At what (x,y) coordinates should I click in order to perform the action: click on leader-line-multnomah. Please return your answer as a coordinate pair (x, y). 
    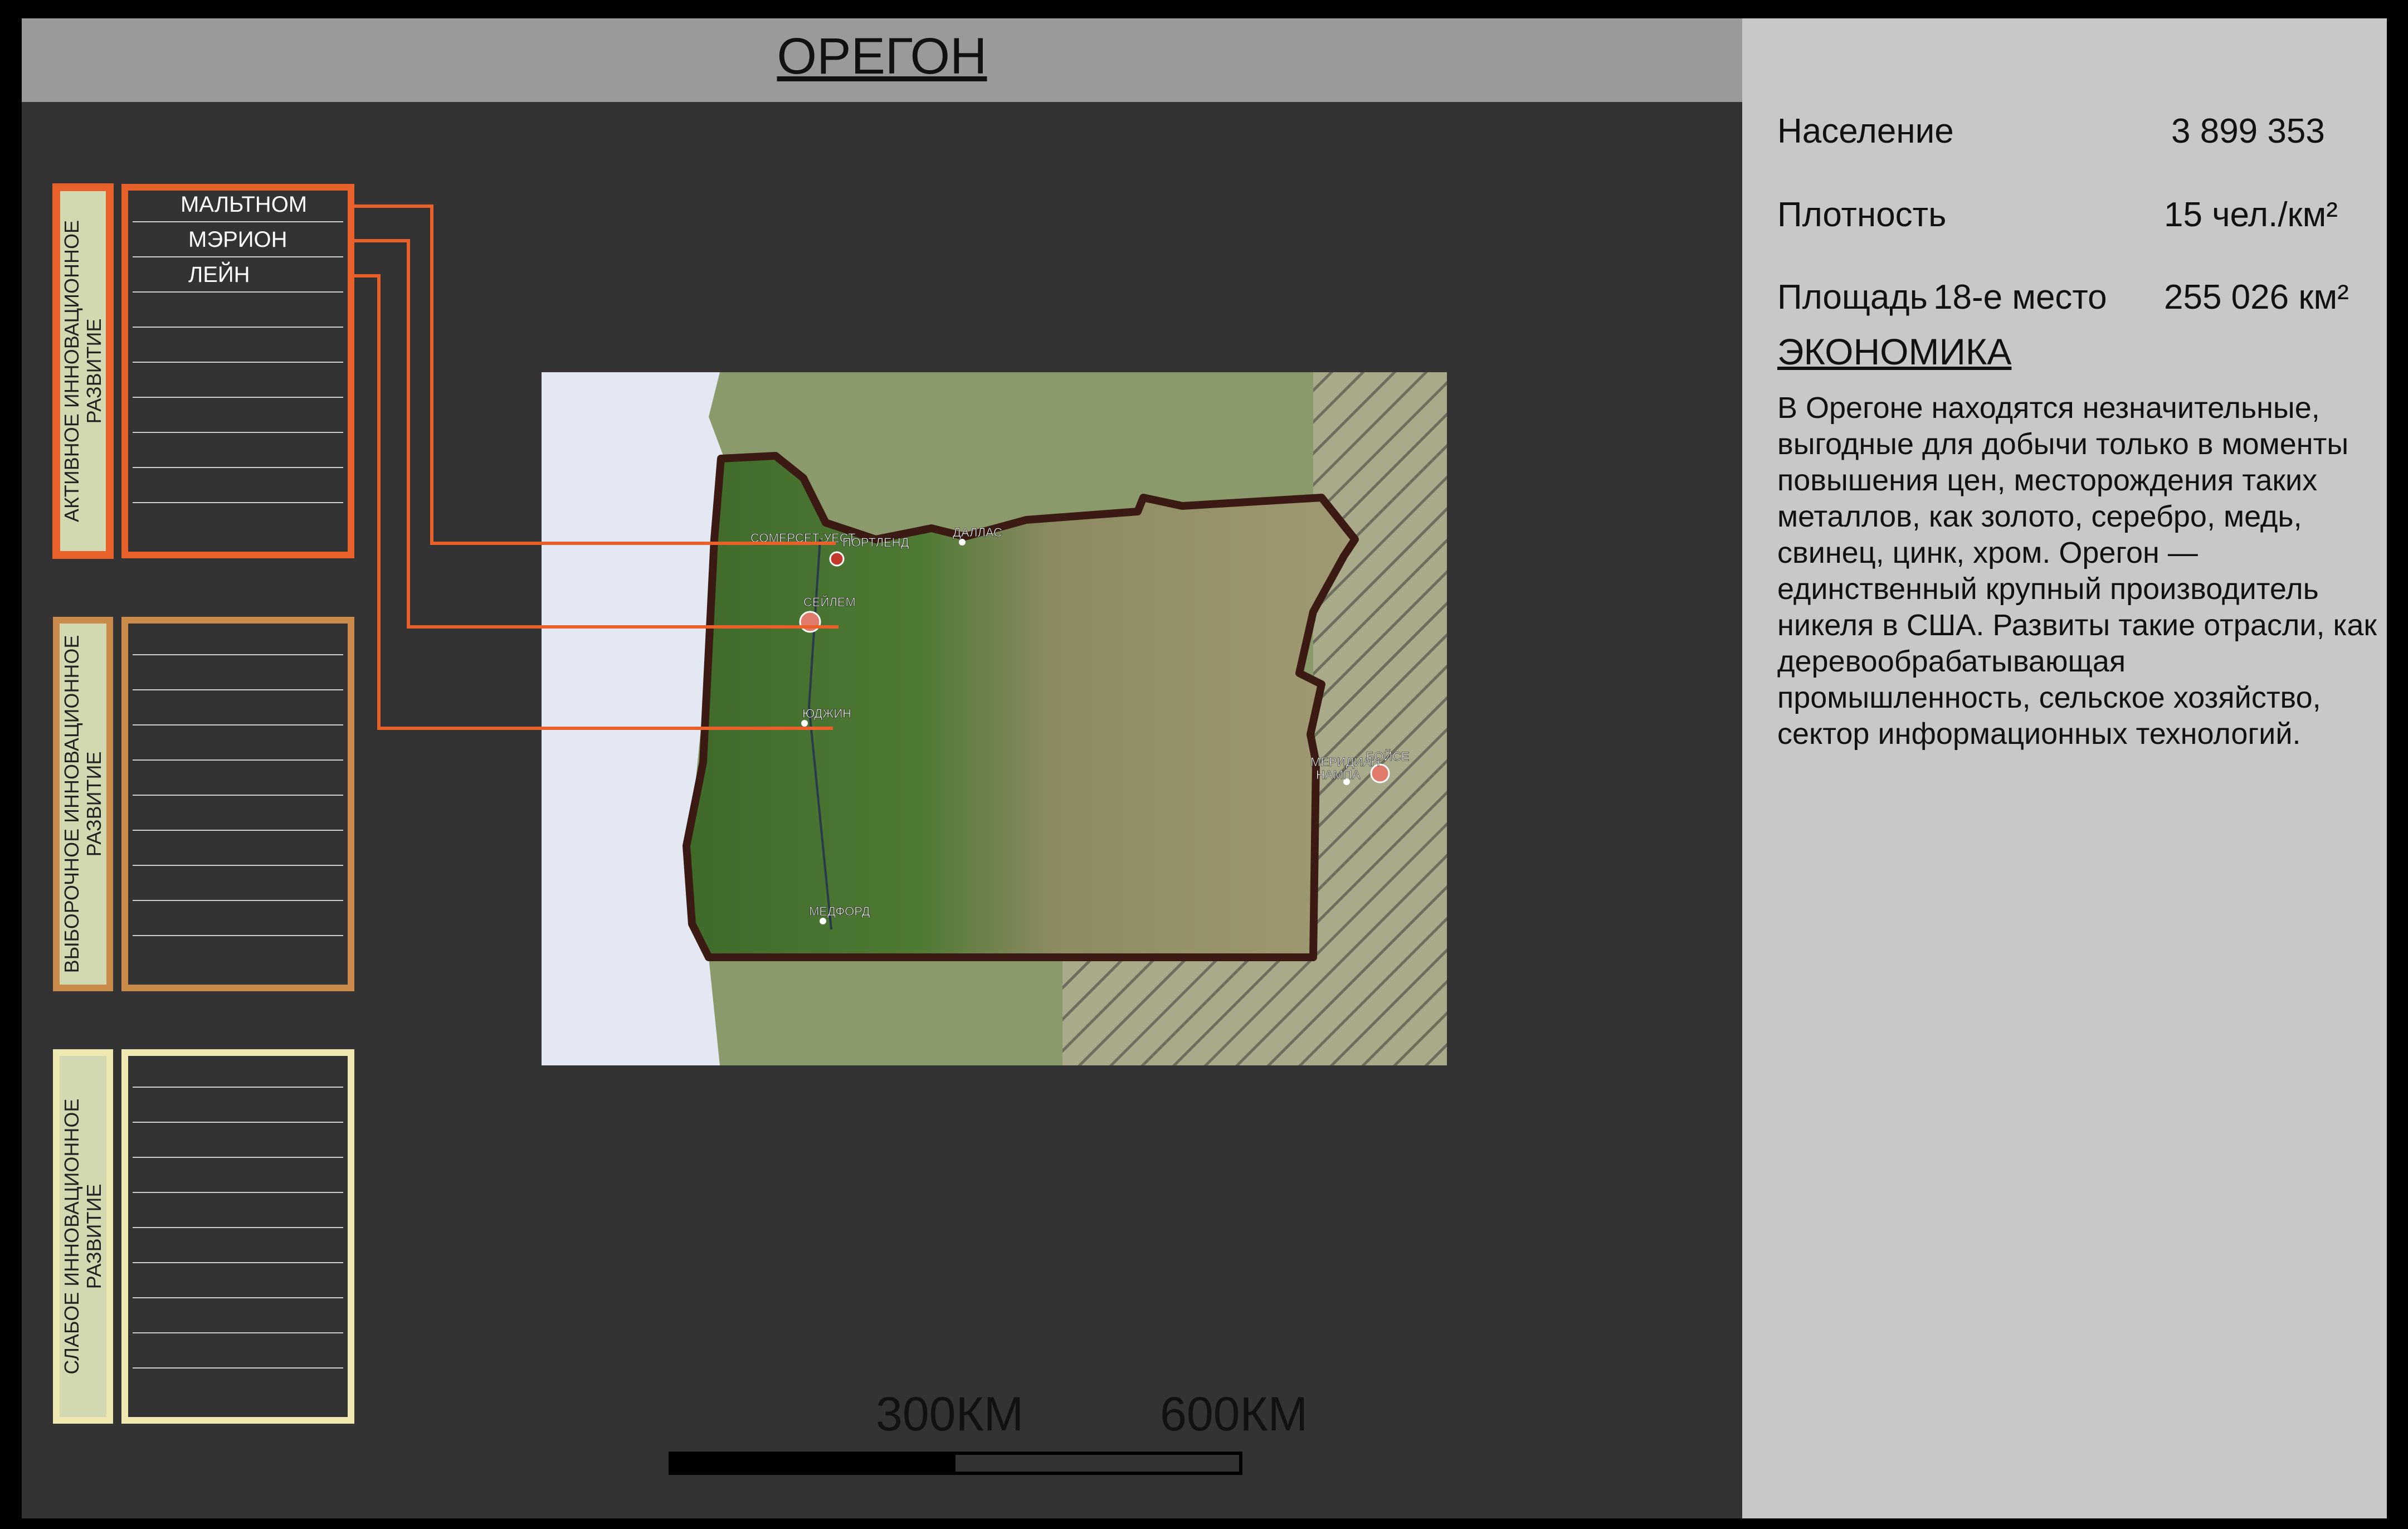
    Looking at the image, I should click on (593, 375).